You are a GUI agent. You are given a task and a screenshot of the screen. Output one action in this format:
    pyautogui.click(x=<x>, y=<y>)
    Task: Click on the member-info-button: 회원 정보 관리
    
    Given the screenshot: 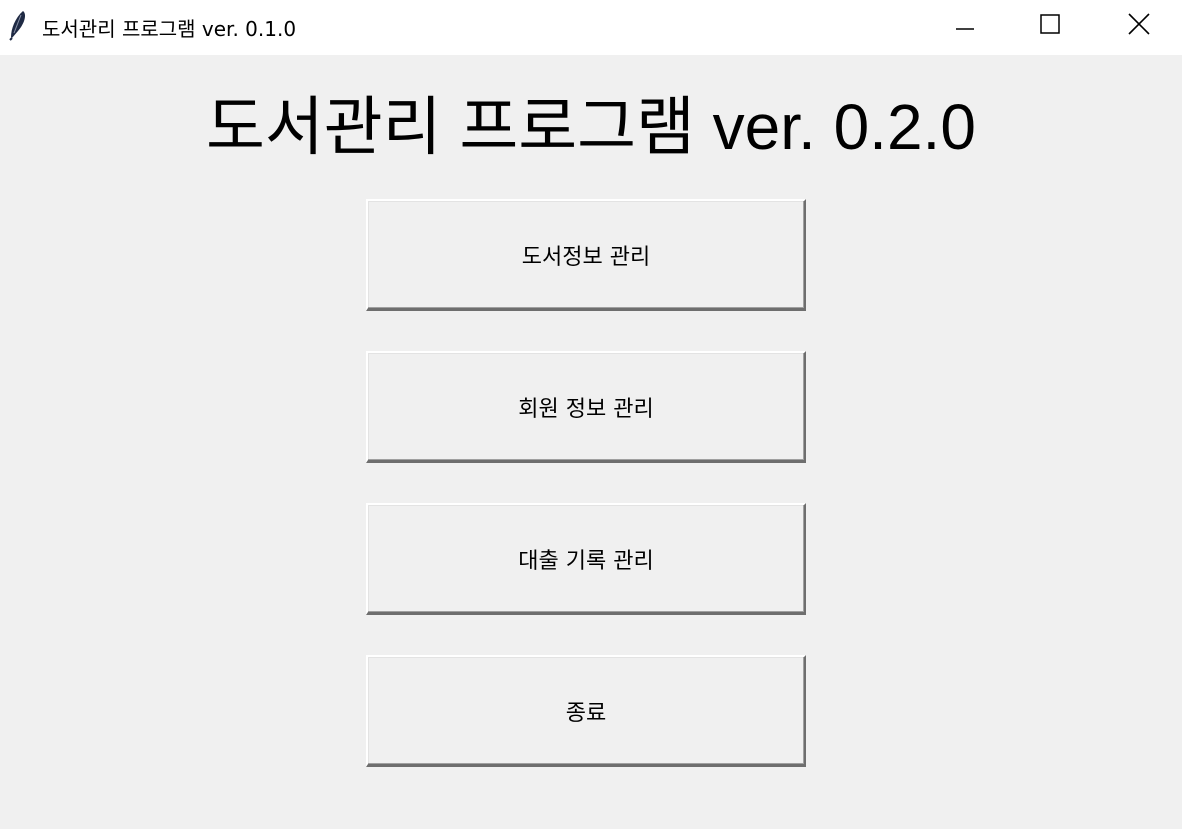 What is the action you would take?
    pyautogui.click(x=586, y=407)
    